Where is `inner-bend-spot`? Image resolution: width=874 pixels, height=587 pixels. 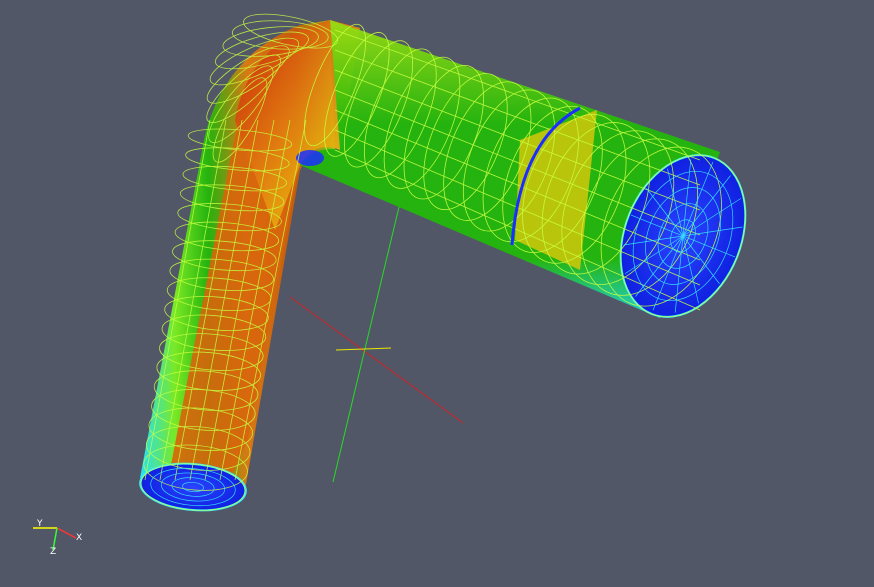 inner-bend-spot is located at coordinates (310, 158).